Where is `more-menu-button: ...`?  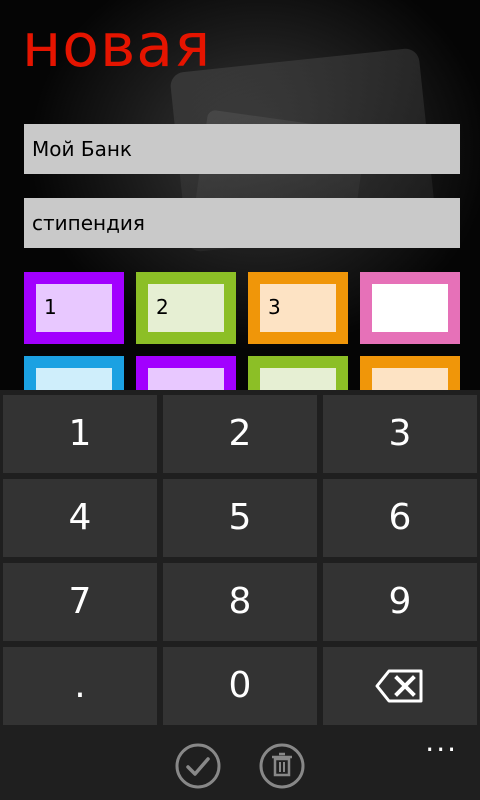
more-menu-button: ... is located at coordinates (441, 742).